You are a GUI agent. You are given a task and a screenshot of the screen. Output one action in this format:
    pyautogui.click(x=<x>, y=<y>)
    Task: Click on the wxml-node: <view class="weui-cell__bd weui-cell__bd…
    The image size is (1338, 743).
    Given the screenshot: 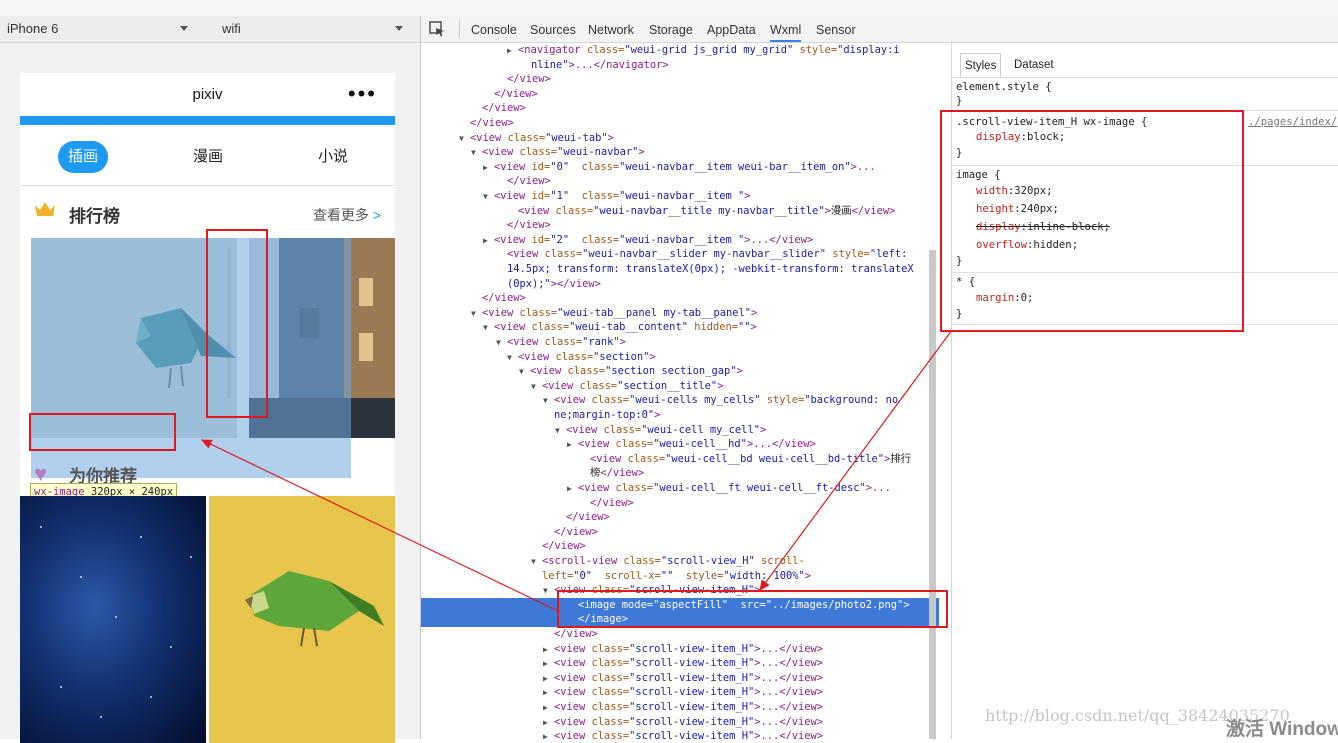 What is the action you would take?
    pyautogui.click(x=680, y=459)
    